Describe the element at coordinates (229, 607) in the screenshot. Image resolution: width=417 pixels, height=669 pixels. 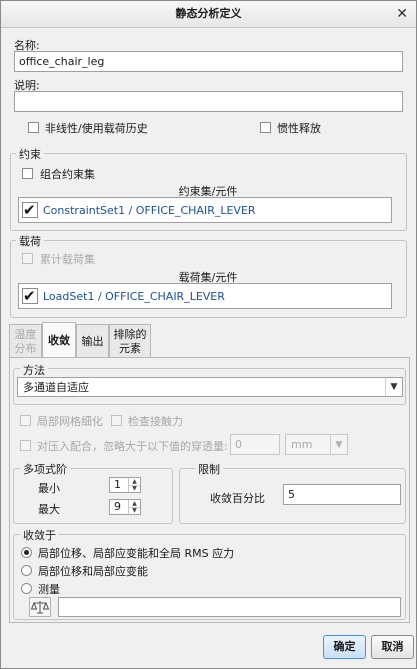
I see `measure-input` at that location.